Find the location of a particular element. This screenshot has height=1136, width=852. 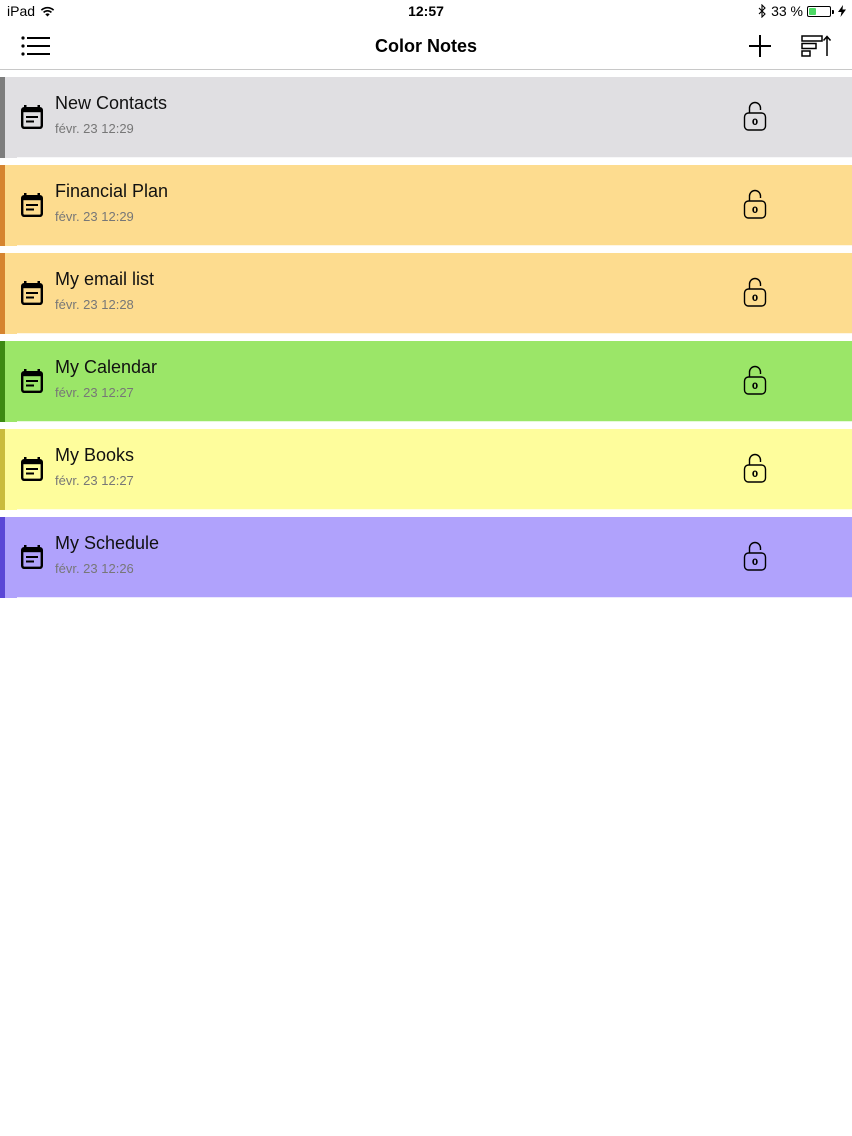

nav-bar: Color Notes is located at coordinates (426, 47).